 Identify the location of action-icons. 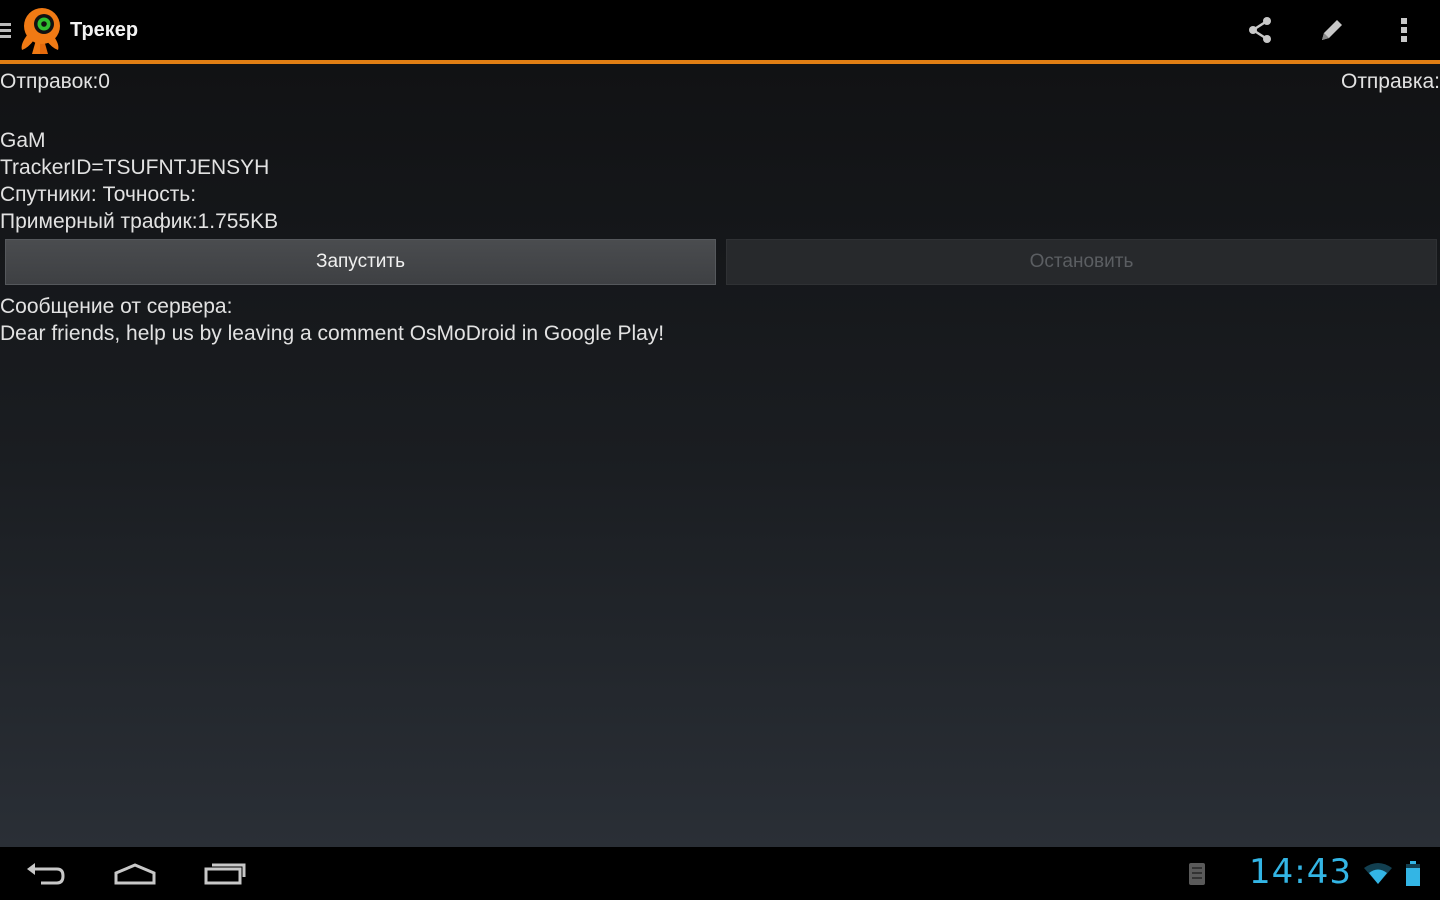
(1332, 30).